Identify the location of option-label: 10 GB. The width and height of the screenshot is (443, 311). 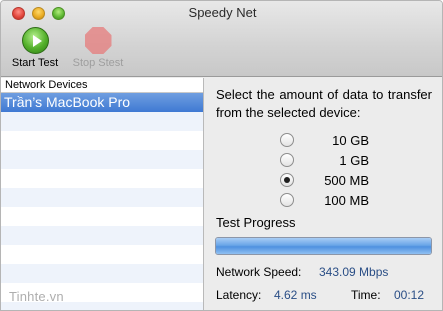
(350, 140).